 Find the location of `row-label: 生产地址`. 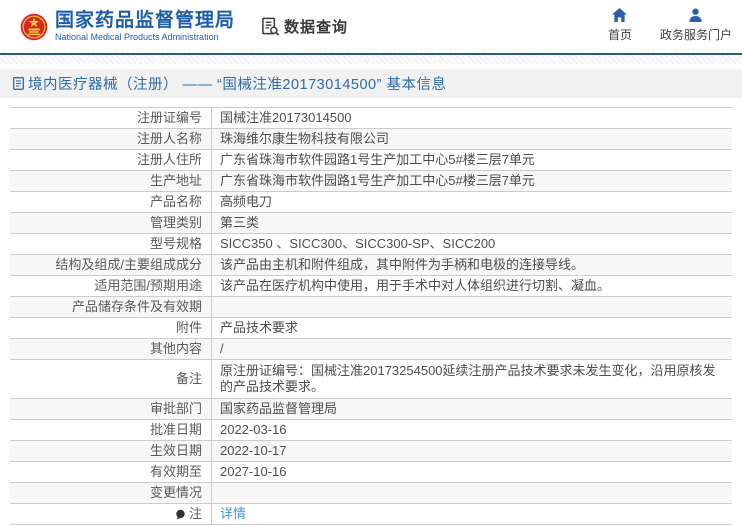

row-label: 生产地址 is located at coordinates (111, 181).